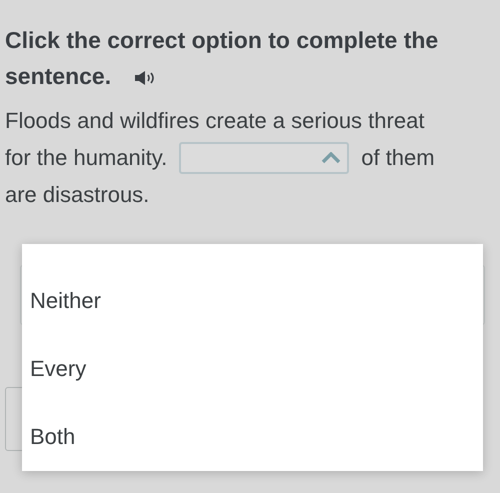 The image size is (500, 493). What do you see at coordinates (398, 158) in the screenshot?
I see `sentence-text: of them` at bounding box center [398, 158].